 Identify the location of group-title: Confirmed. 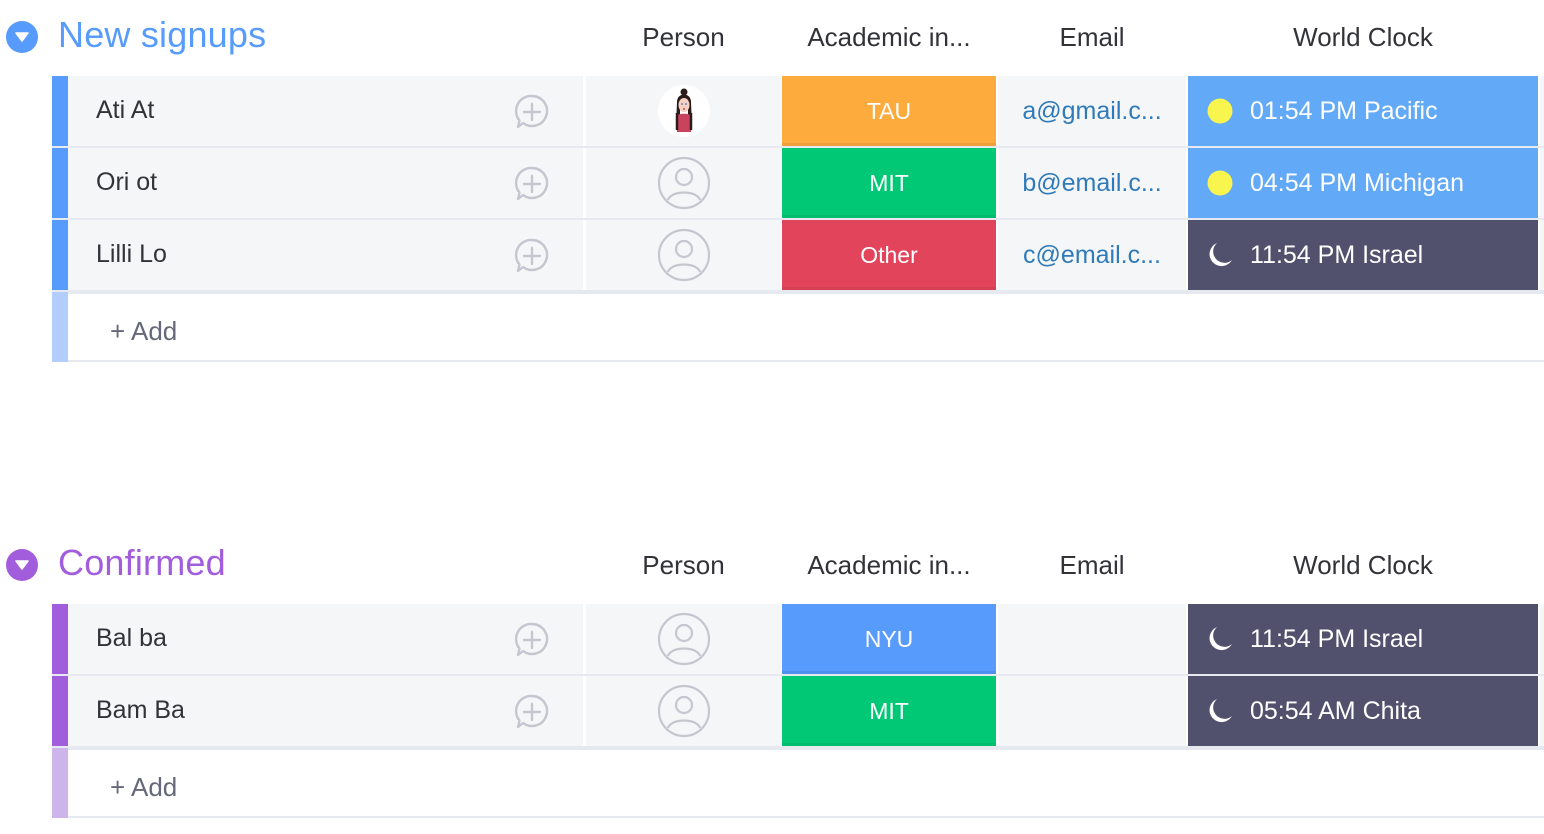
(142, 563).